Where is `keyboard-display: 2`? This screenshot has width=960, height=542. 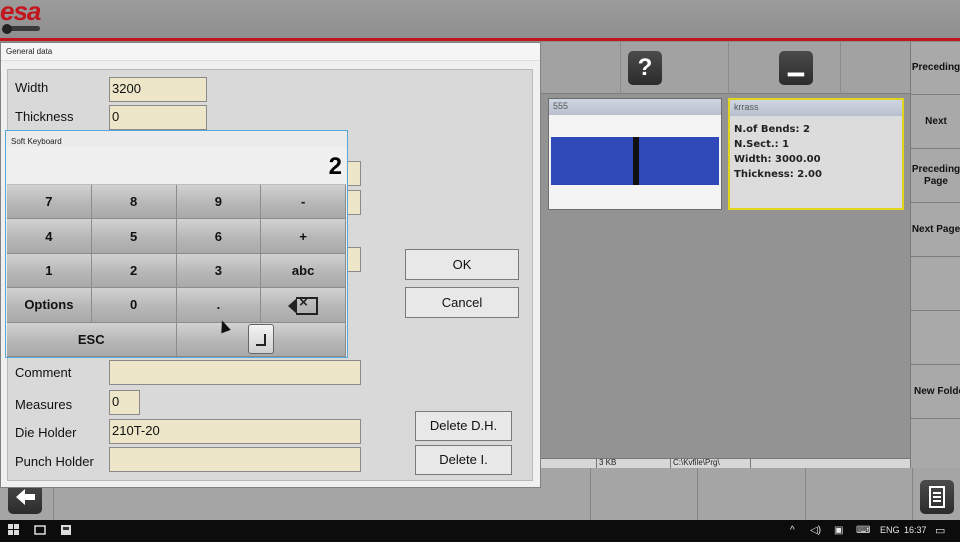 keyboard-display: 2 is located at coordinates (176, 166).